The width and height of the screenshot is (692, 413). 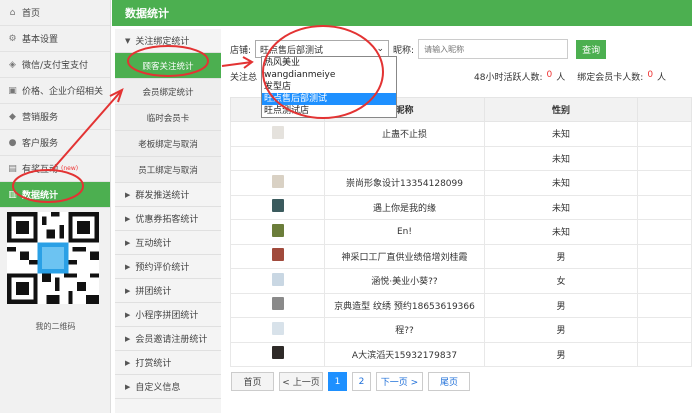 I want to click on sidebar-item: ▤ 有奖互动 (new), so click(x=55, y=169).